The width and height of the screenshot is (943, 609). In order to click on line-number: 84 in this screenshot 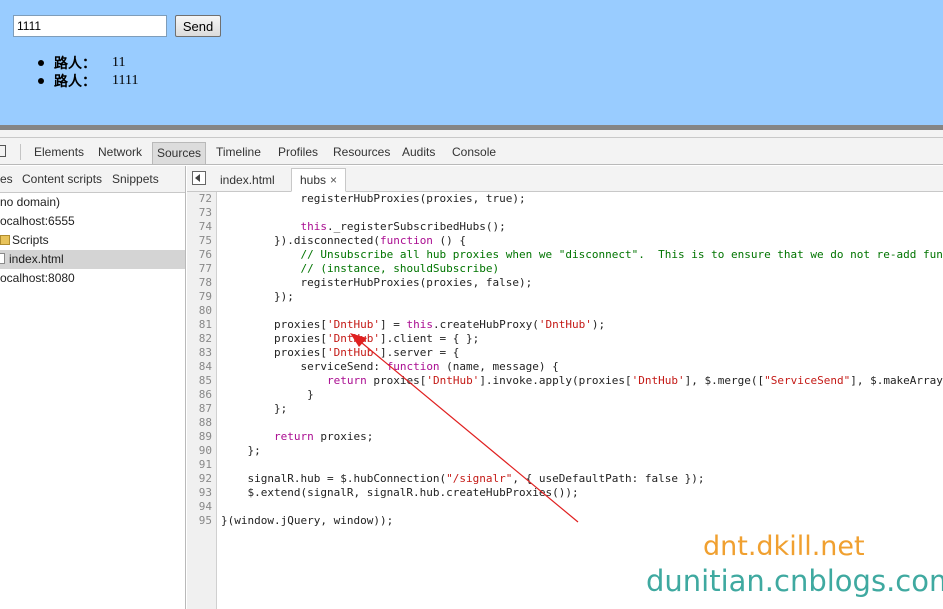, I will do `click(205, 367)`.